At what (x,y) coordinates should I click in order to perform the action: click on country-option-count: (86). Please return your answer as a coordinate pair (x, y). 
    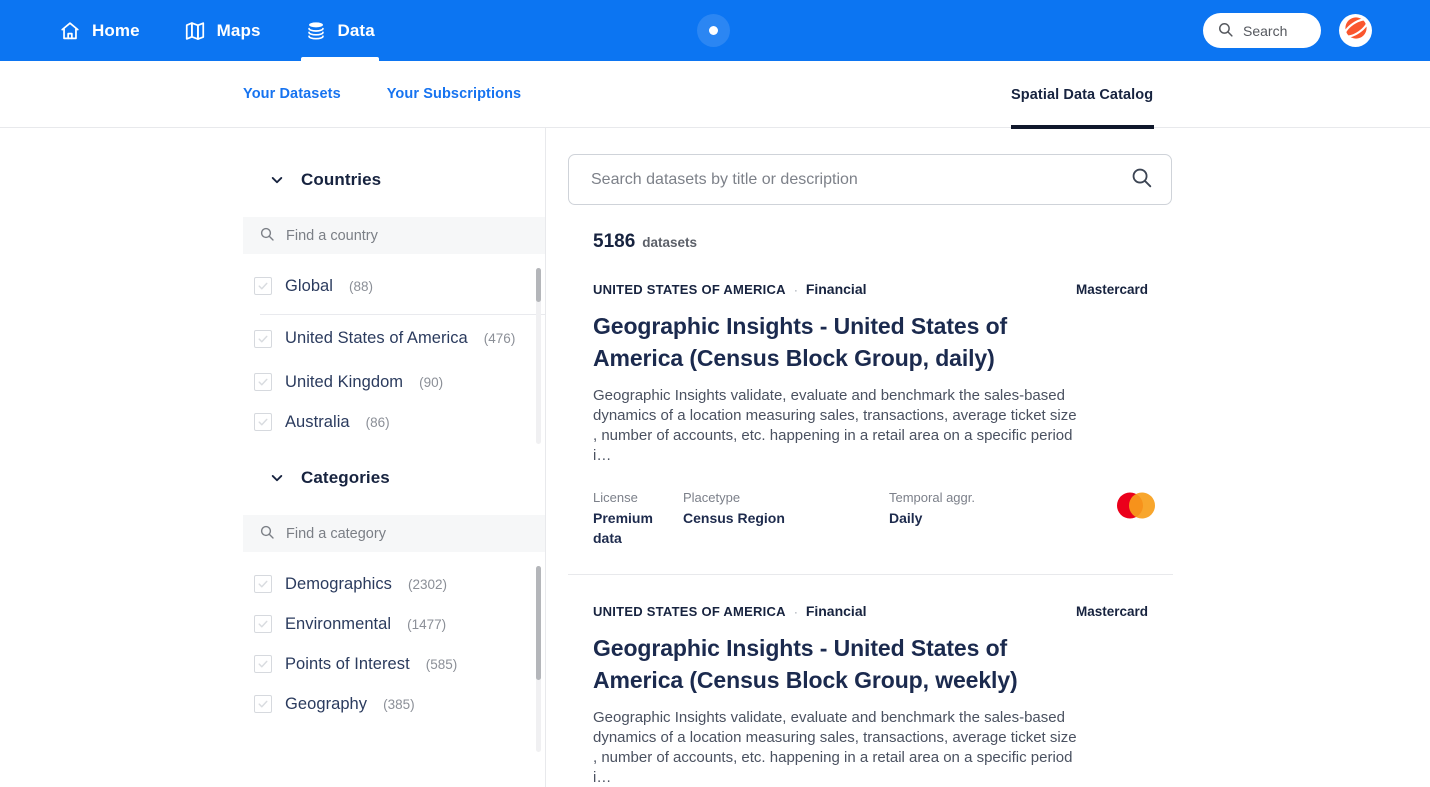
    Looking at the image, I should click on (377, 422).